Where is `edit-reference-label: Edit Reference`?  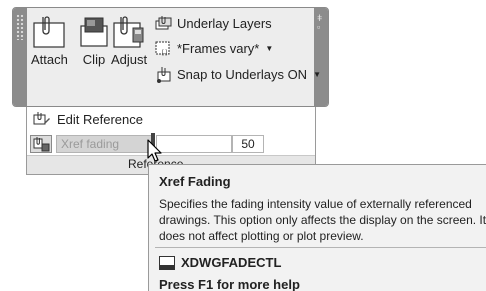
edit-reference-label: Edit Reference is located at coordinates (100, 119).